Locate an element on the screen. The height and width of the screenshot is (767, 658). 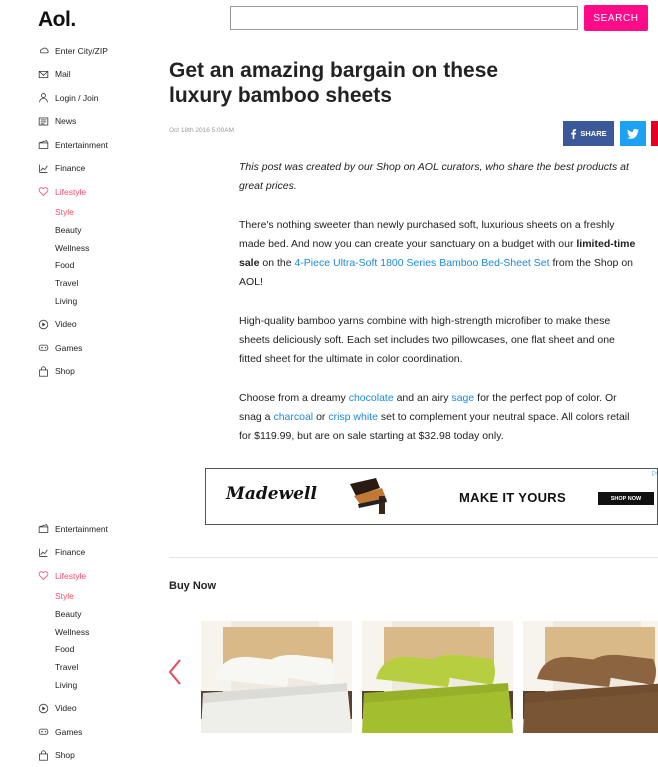
crisp-white-link: crisp white is located at coordinates (353, 417).